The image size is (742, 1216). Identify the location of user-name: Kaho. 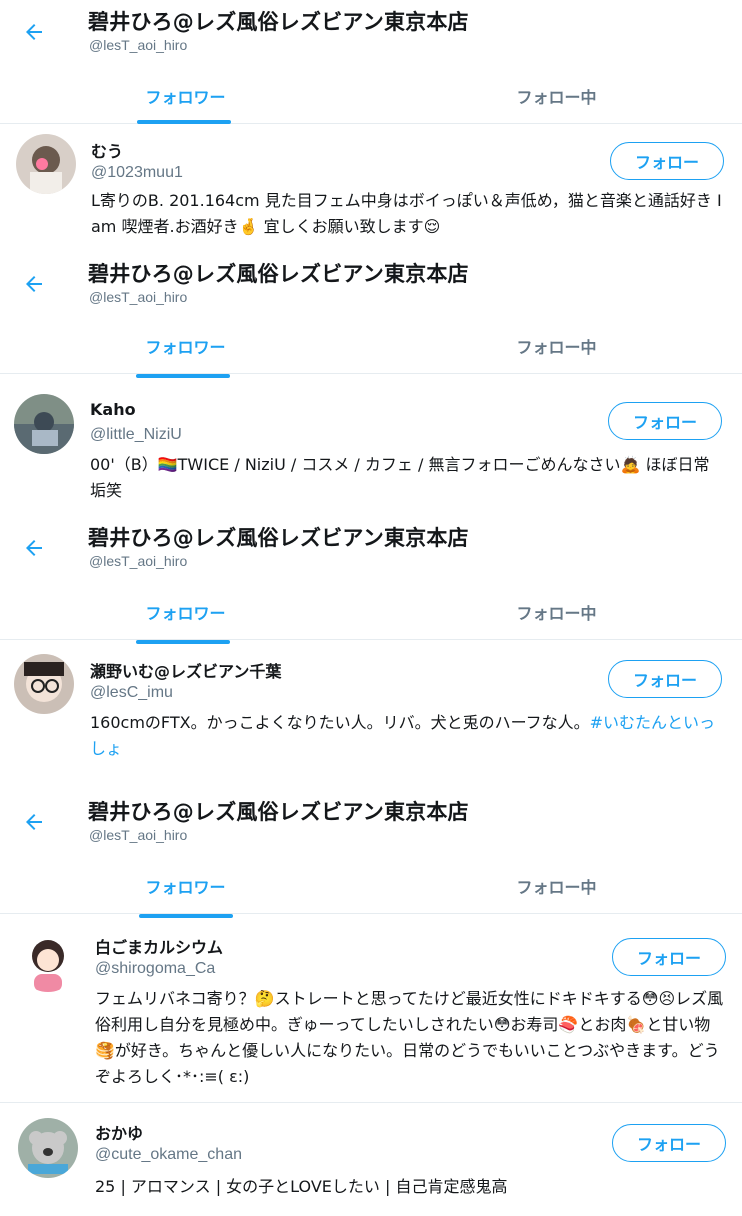
(113, 409).